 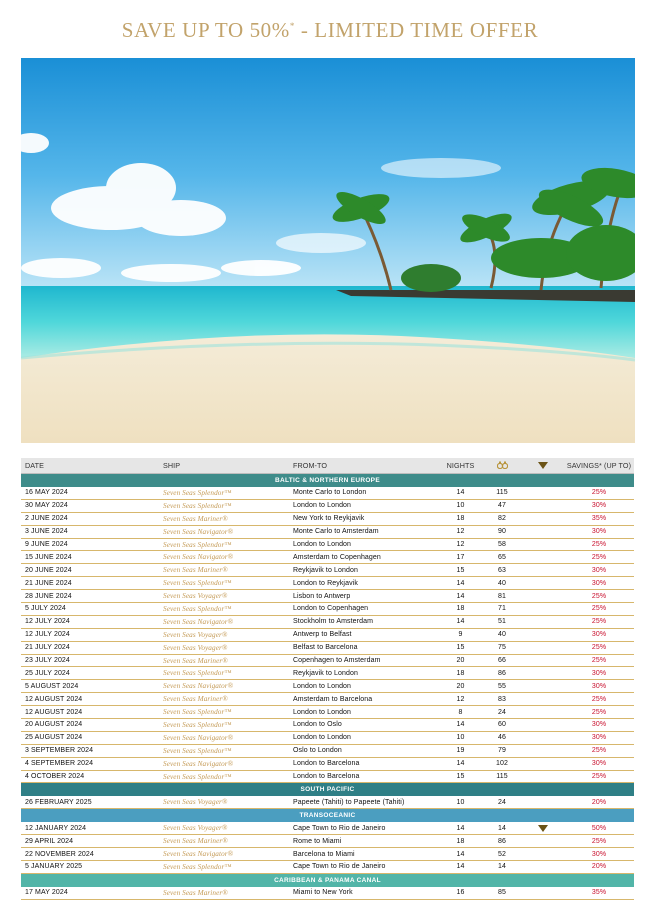 I want to click on savings-cell: 35%, so click(x=599, y=519).